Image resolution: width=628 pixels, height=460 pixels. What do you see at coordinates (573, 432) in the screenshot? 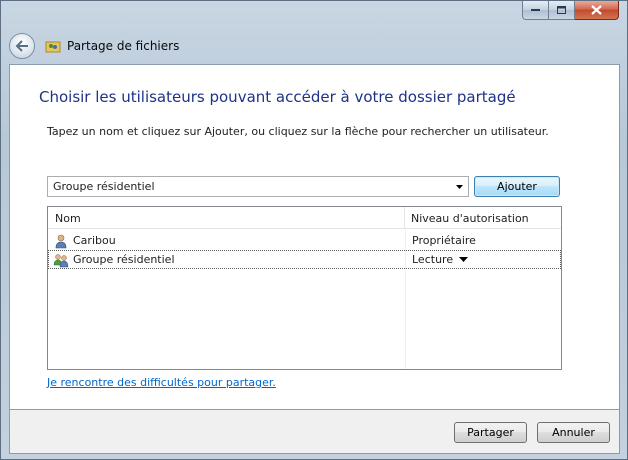
I see `cancel-button: Annuler` at bounding box center [573, 432].